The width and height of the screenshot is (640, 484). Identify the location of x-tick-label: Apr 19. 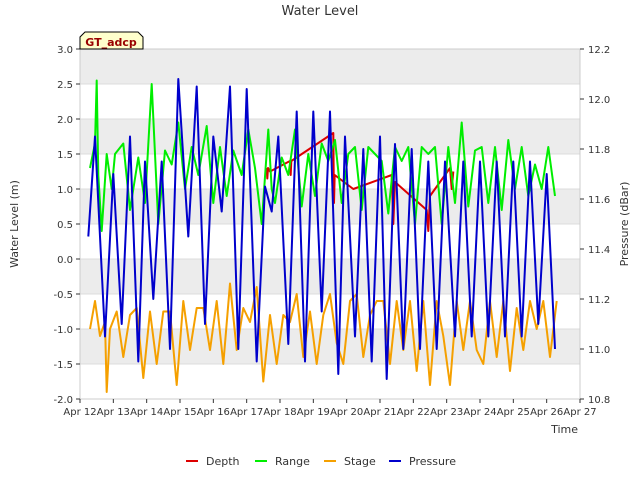
(313, 412).